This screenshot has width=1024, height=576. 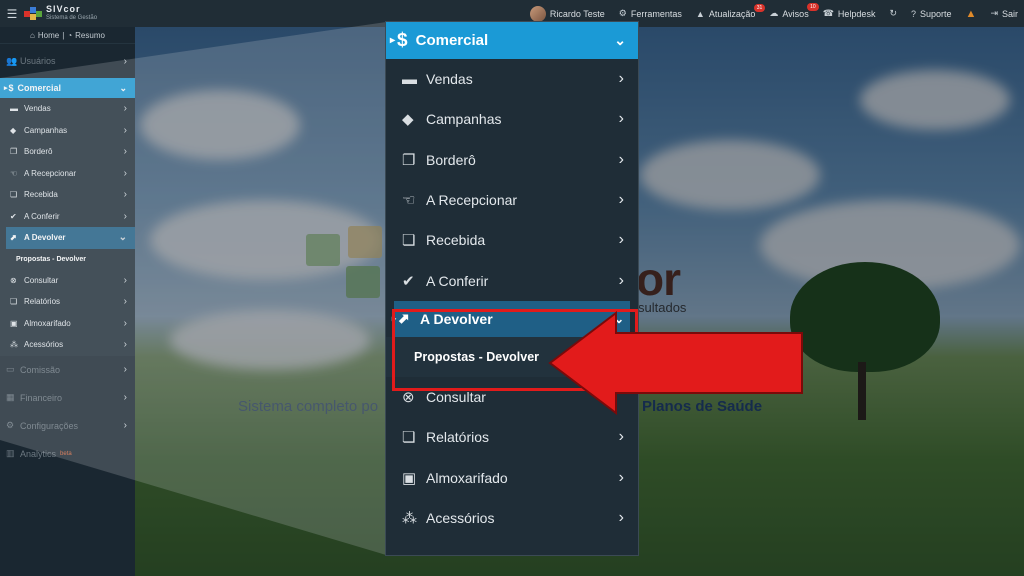 I want to click on refresh-button: ↻, so click(x=893, y=13).